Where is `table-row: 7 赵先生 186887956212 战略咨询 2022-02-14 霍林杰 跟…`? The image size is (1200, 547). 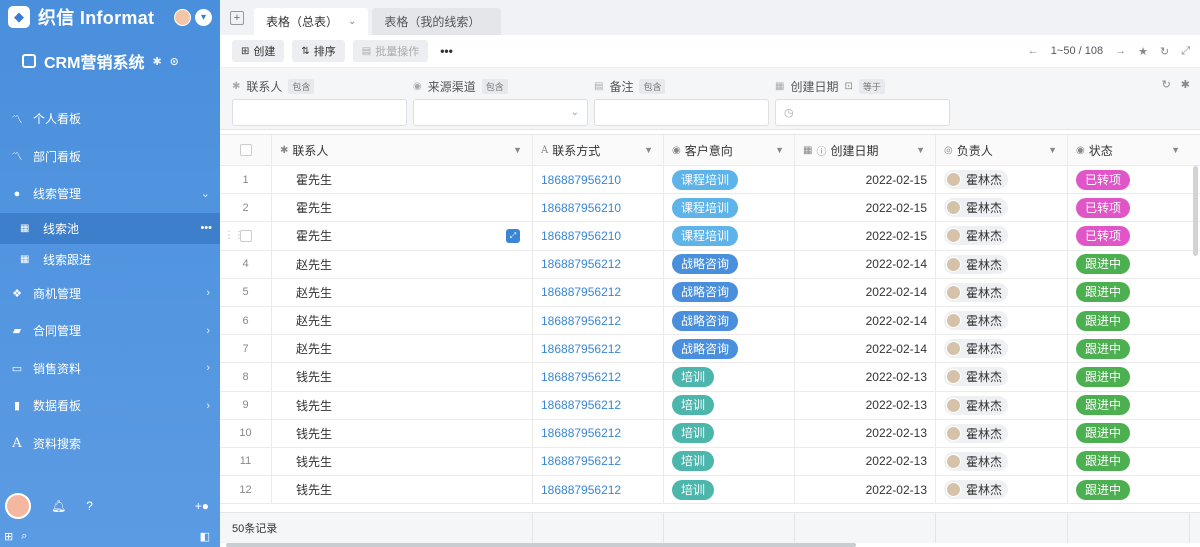 table-row: 7 赵先生 186887956212 战略咨询 2022-02-14 霍林杰 跟… is located at coordinates (710, 349).